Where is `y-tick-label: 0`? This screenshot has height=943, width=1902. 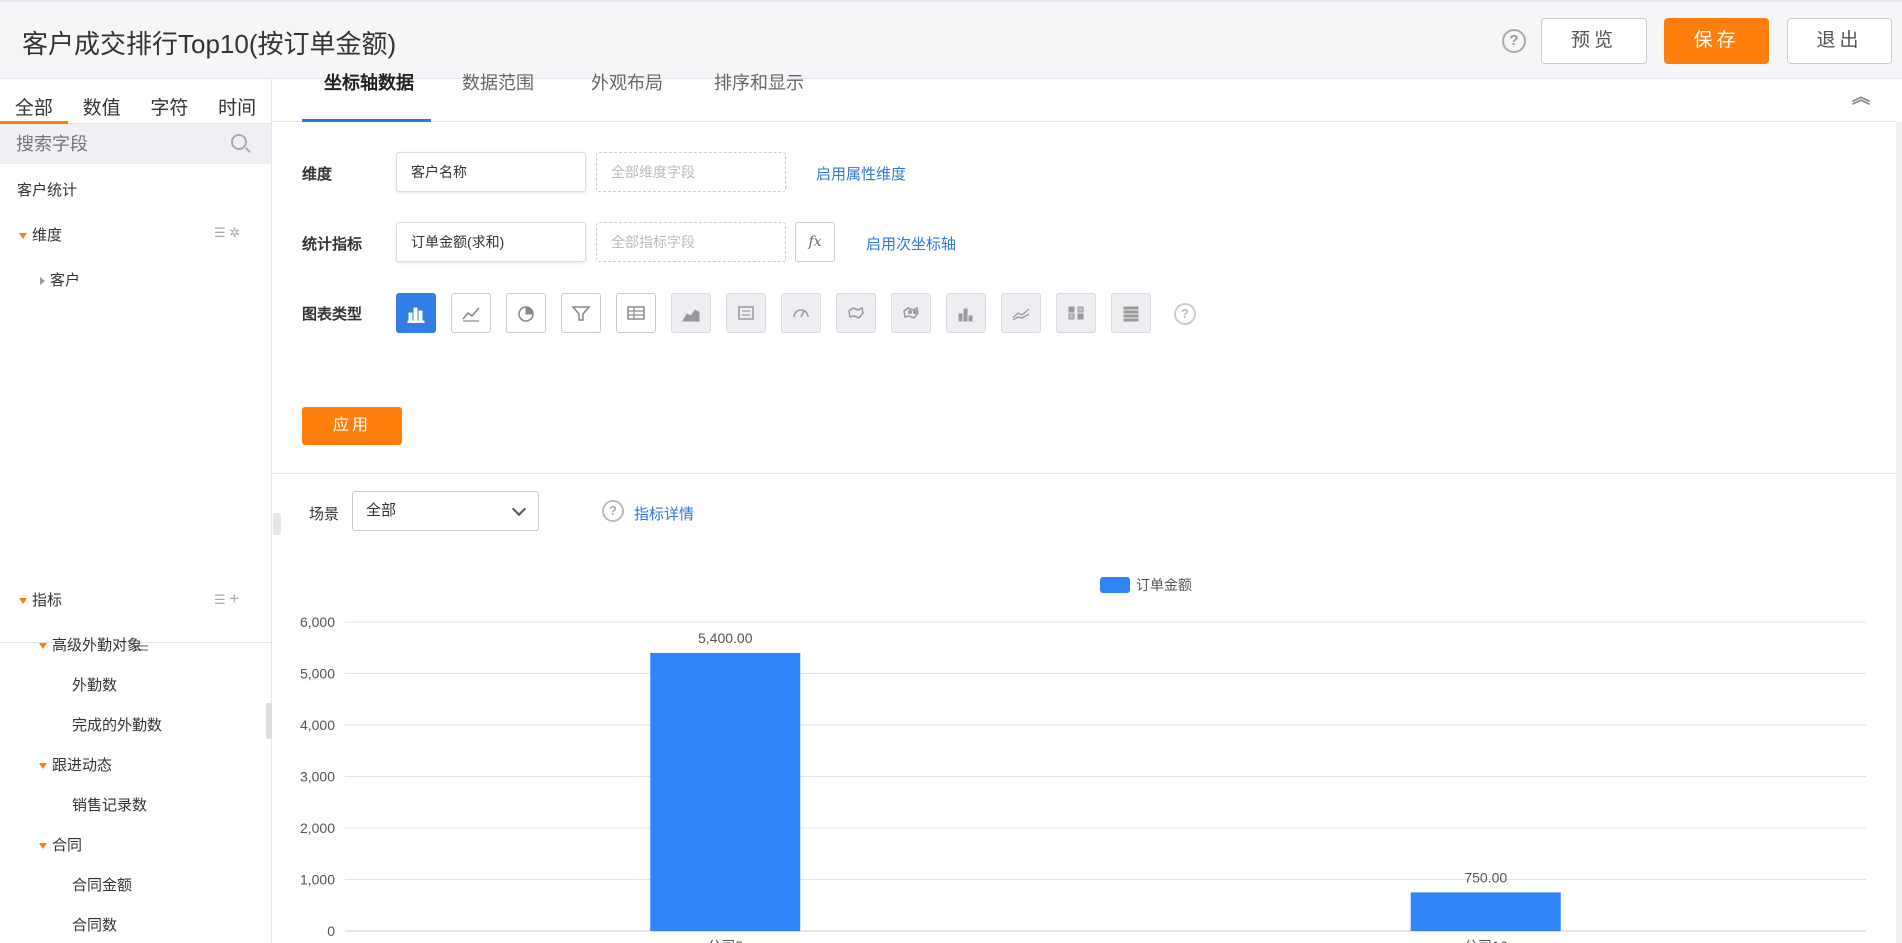
y-tick-label: 0 is located at coordinates (331, 931).